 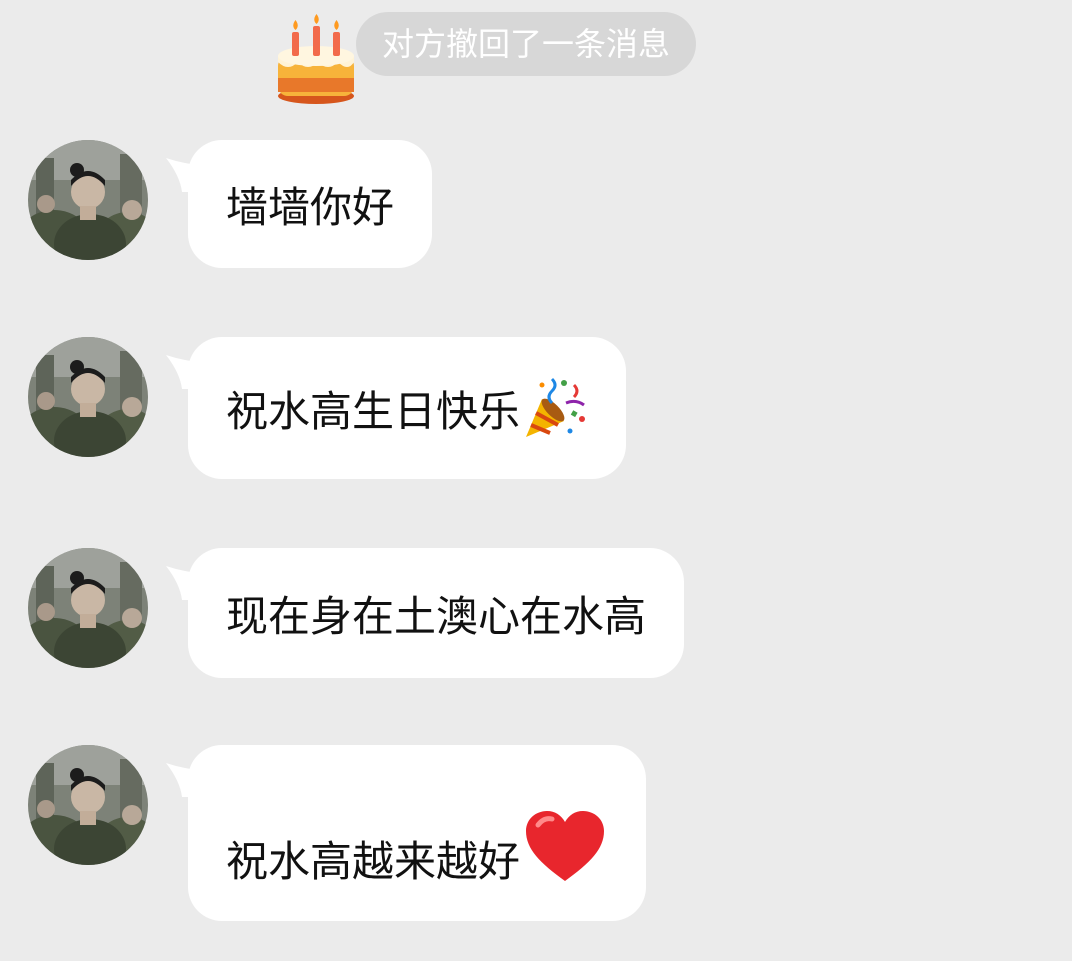 I want to click on message-text: 祝水高越来越好, so click(x=373, y=861).